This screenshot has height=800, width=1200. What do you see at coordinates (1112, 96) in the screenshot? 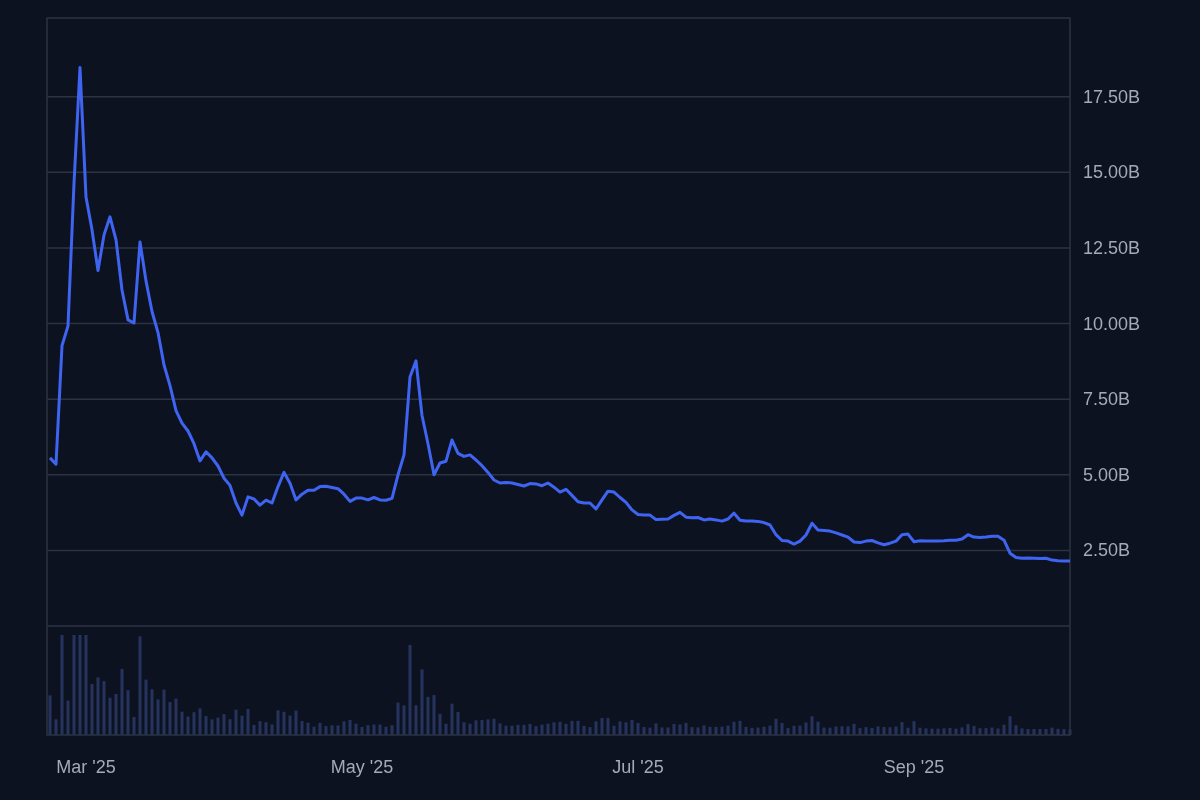
I see `y-axis-label: 17.50B` at bounding box center [1112, 96].